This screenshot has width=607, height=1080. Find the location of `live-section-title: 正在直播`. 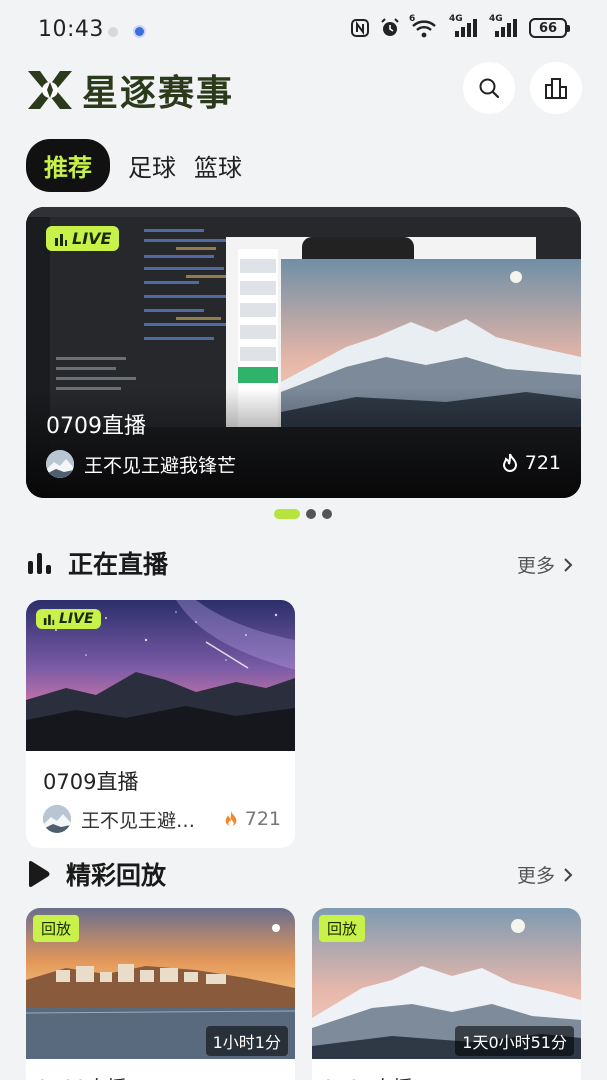

live-section-title: 正在直播 is located at coordinates (118, 564).